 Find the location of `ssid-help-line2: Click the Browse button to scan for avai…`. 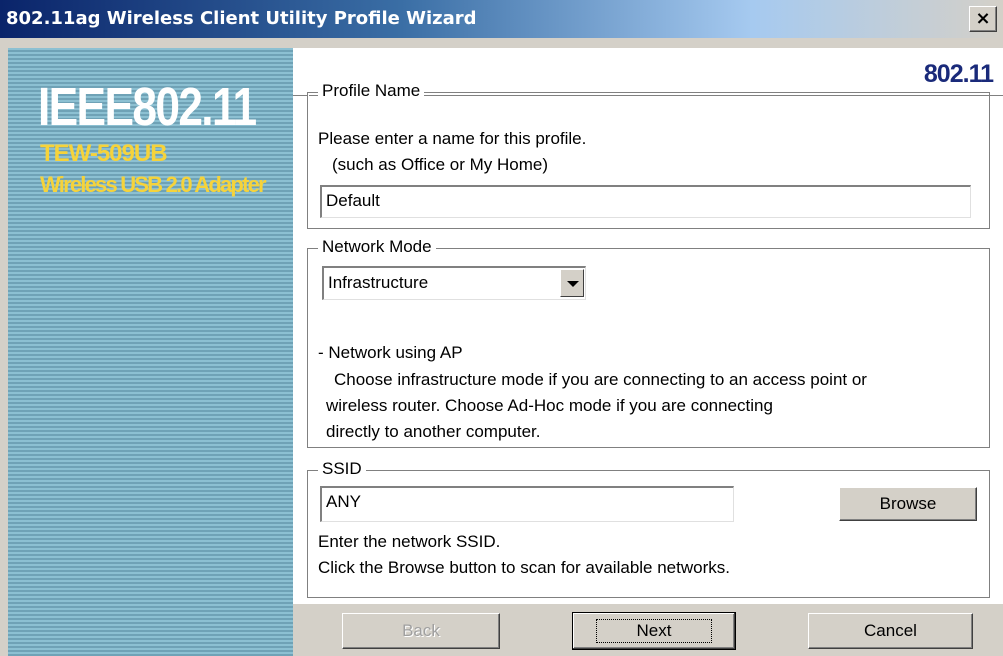

ssid-help-line2: Click the Browse button to scan for avai… is located at coordinates (524, 567).